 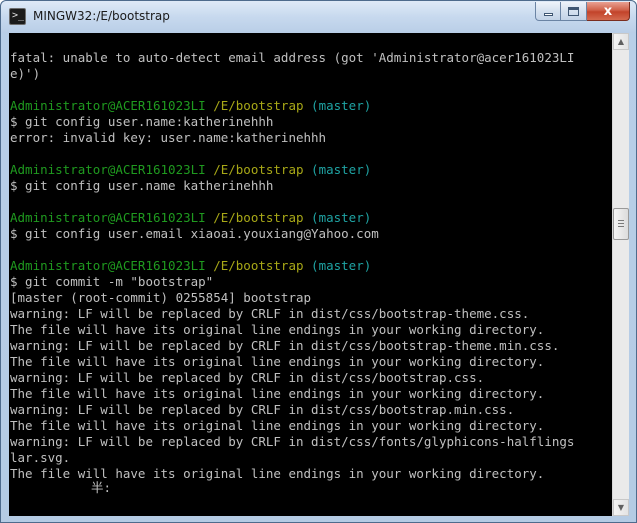 I want to click on scroll-up-arrow-icon: ▲, so click(x=621, y=41).